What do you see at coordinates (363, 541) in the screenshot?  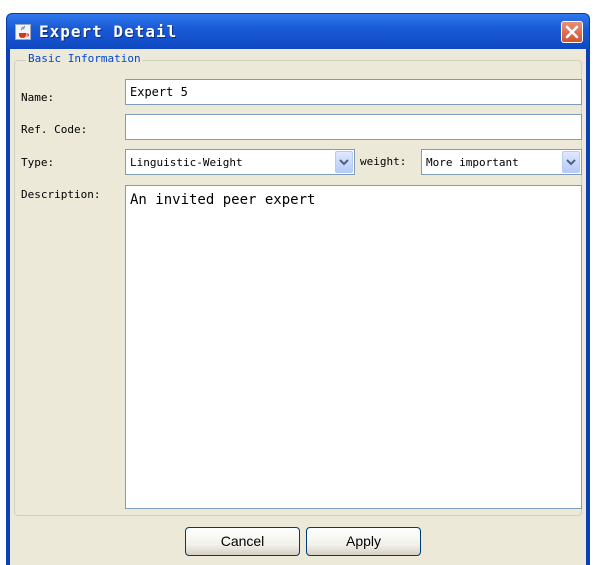 I see `apply-button: Apply` at bounding box center [363, 541].